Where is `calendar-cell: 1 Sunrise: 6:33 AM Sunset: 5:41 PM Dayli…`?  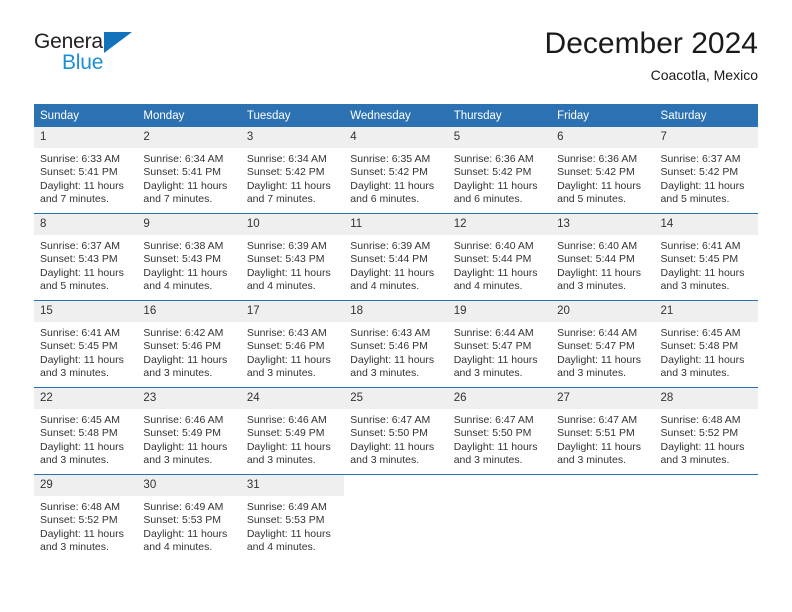 calendar-cell: 1 Sunrise: 6:33 AM Sunset: 5:41 PM Dayli… is located at coordinates (86, 170).